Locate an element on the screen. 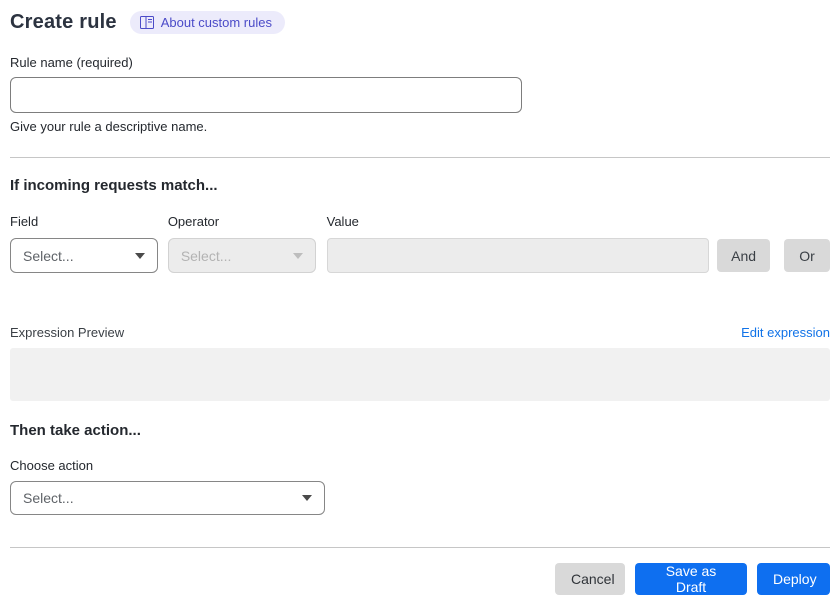 Image resolution: width=839 pixels, height=597 pixels. page-title: Create rule is located at coordinates (63, 22).